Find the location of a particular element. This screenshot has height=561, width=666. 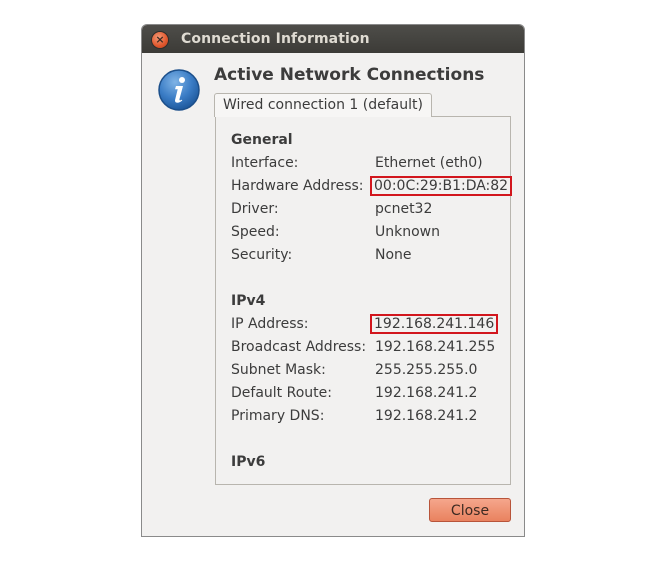

hardware-address-value: 00:0C:29:B1:DA:82 is located at coordinates (441, 186).